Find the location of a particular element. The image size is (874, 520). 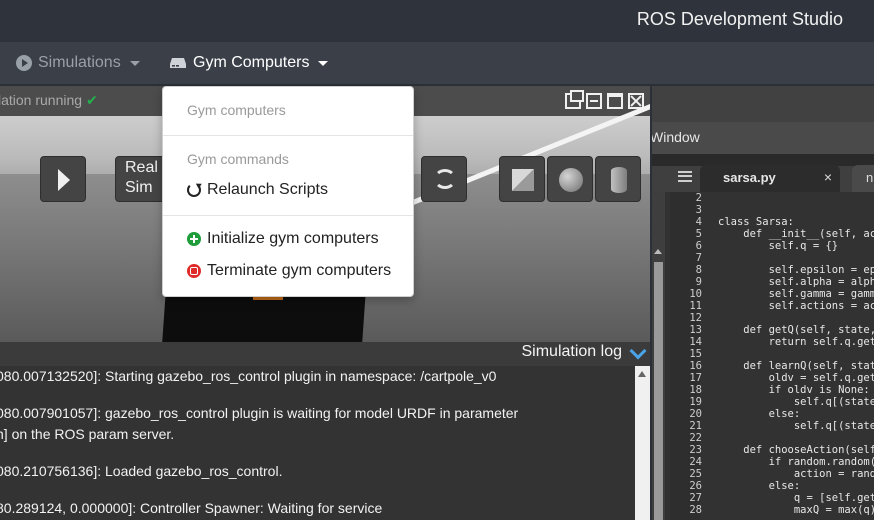

line-number: 21 is located at coordinates (695, 426).